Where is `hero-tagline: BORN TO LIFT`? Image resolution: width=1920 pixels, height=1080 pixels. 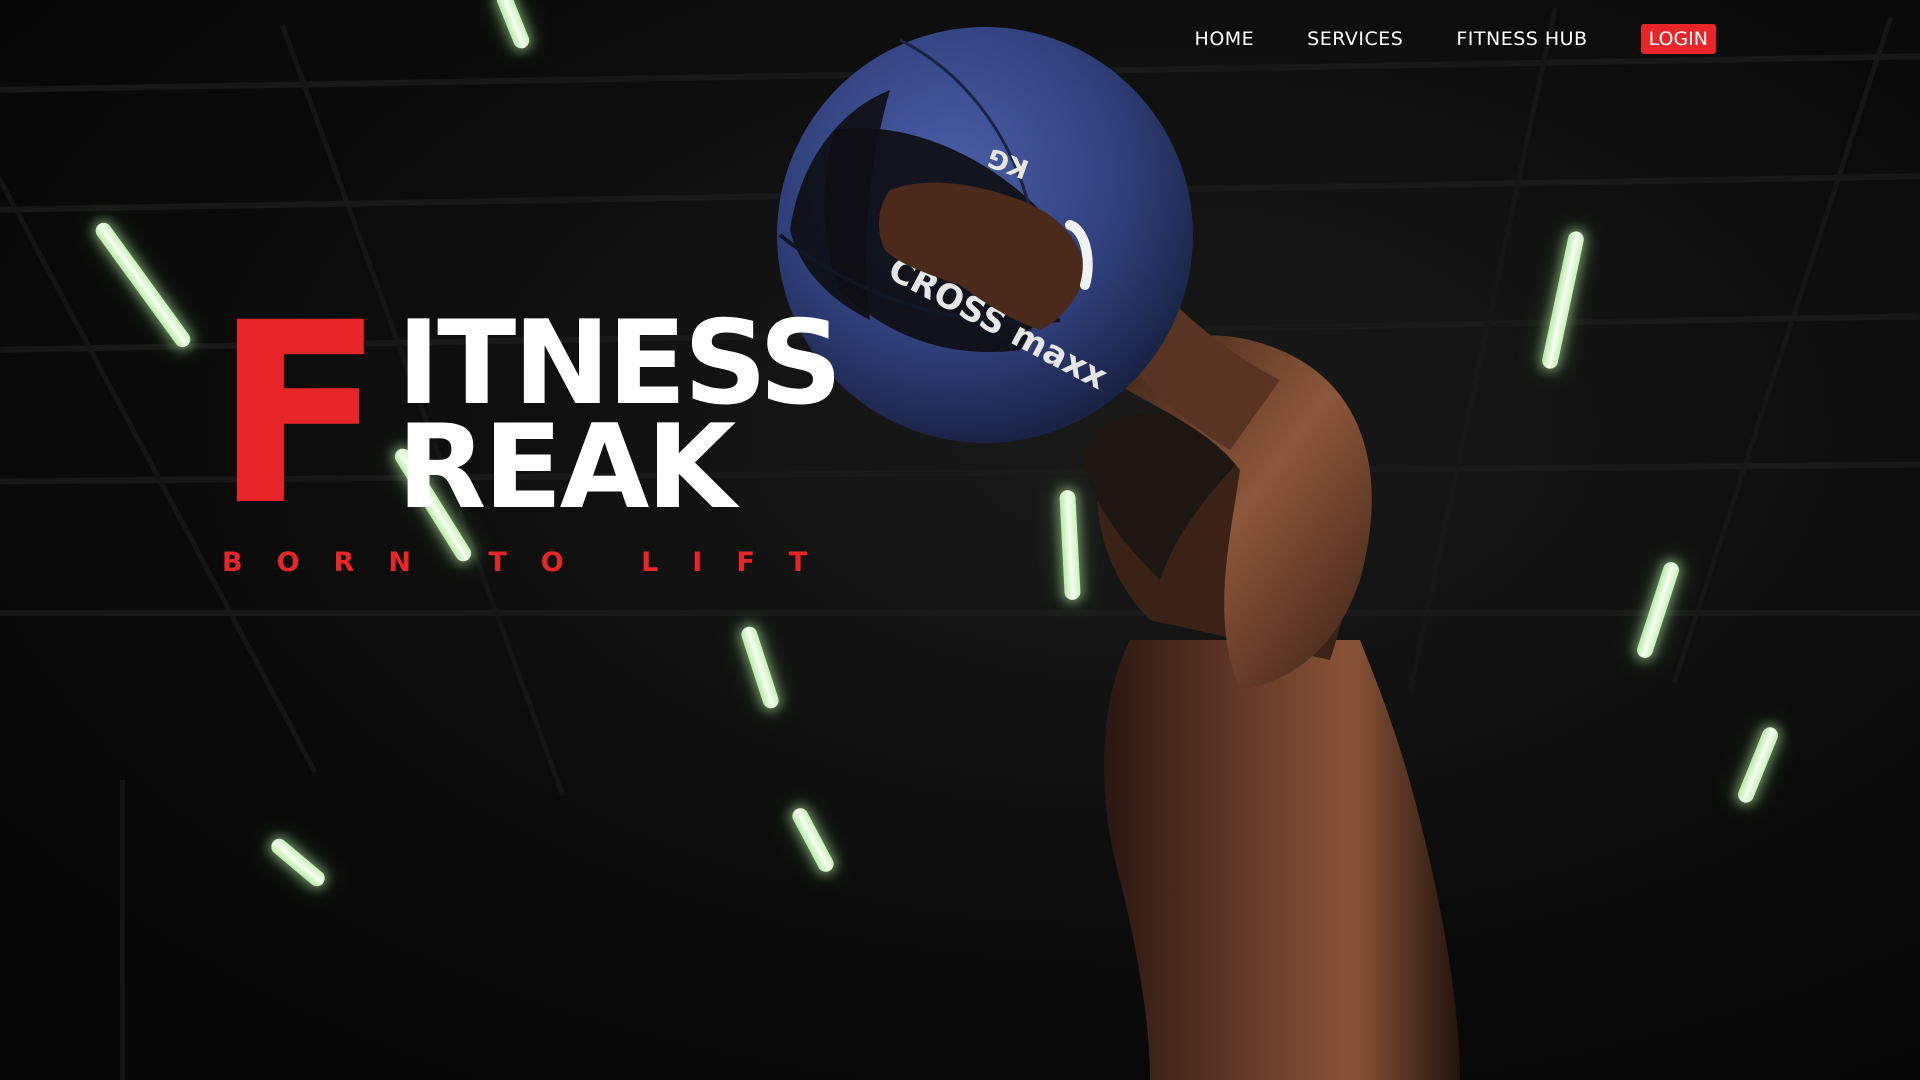
hero-tagline: BORN TO LIFT is located at coordinates (532, 562).